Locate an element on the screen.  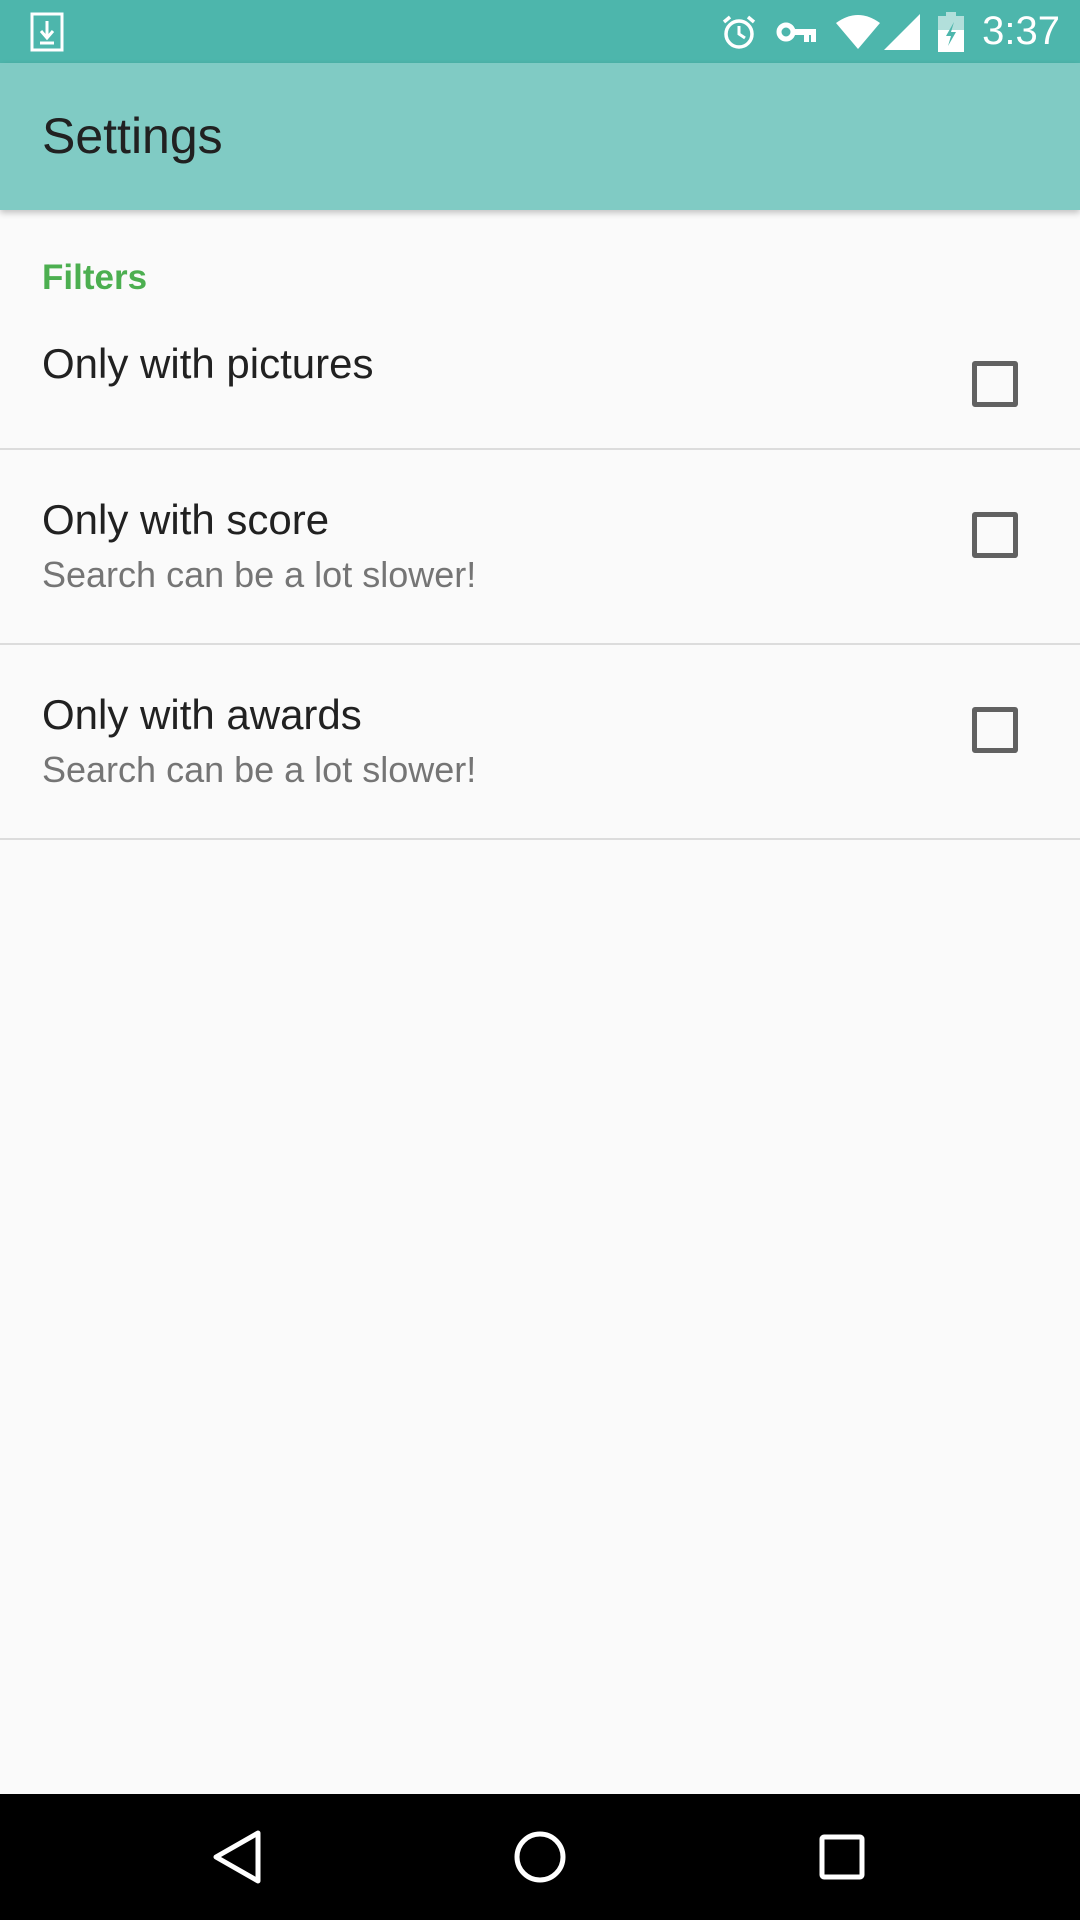
app-bar: Settings is located at coordinates (540, 136).